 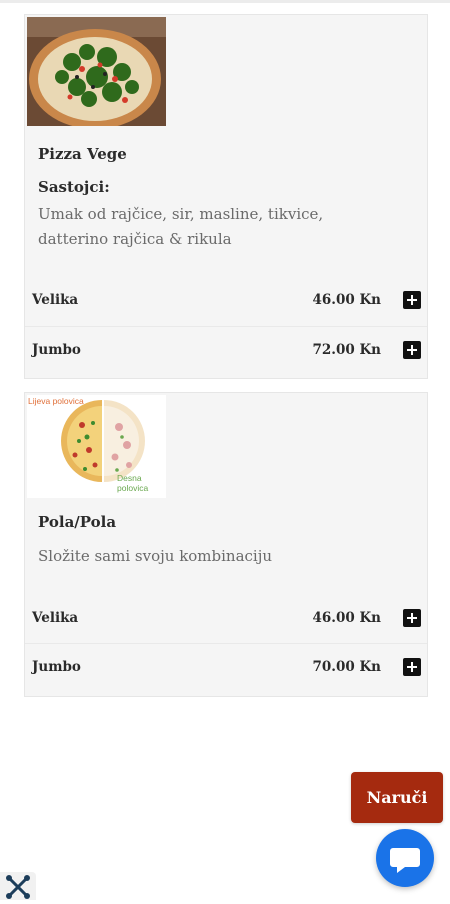 I want to click on order-button: Naruči, so click(x=397, y=797).